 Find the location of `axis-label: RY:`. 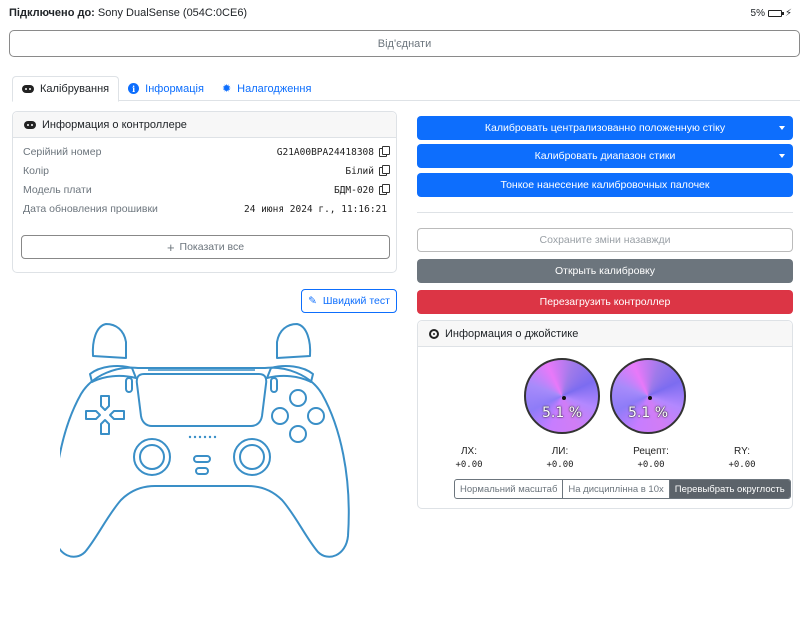

axis-label: RY: is located at coordinates (742, 451).